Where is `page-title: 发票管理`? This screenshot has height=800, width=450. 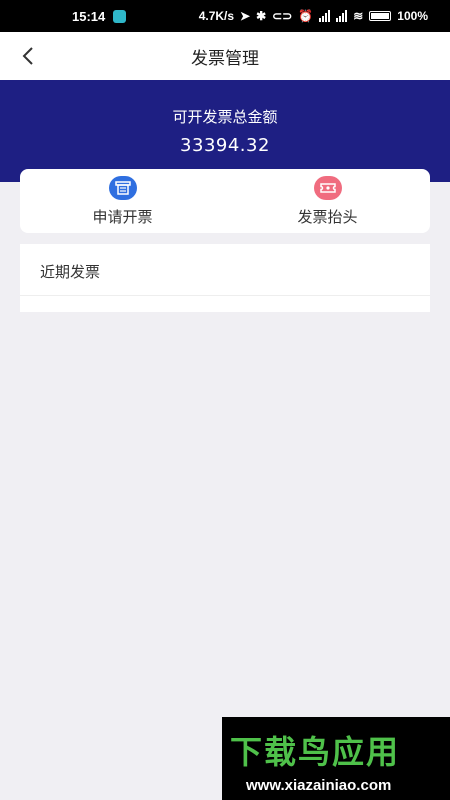 page-title: 发票管理 is located at coordinates (225, 58).